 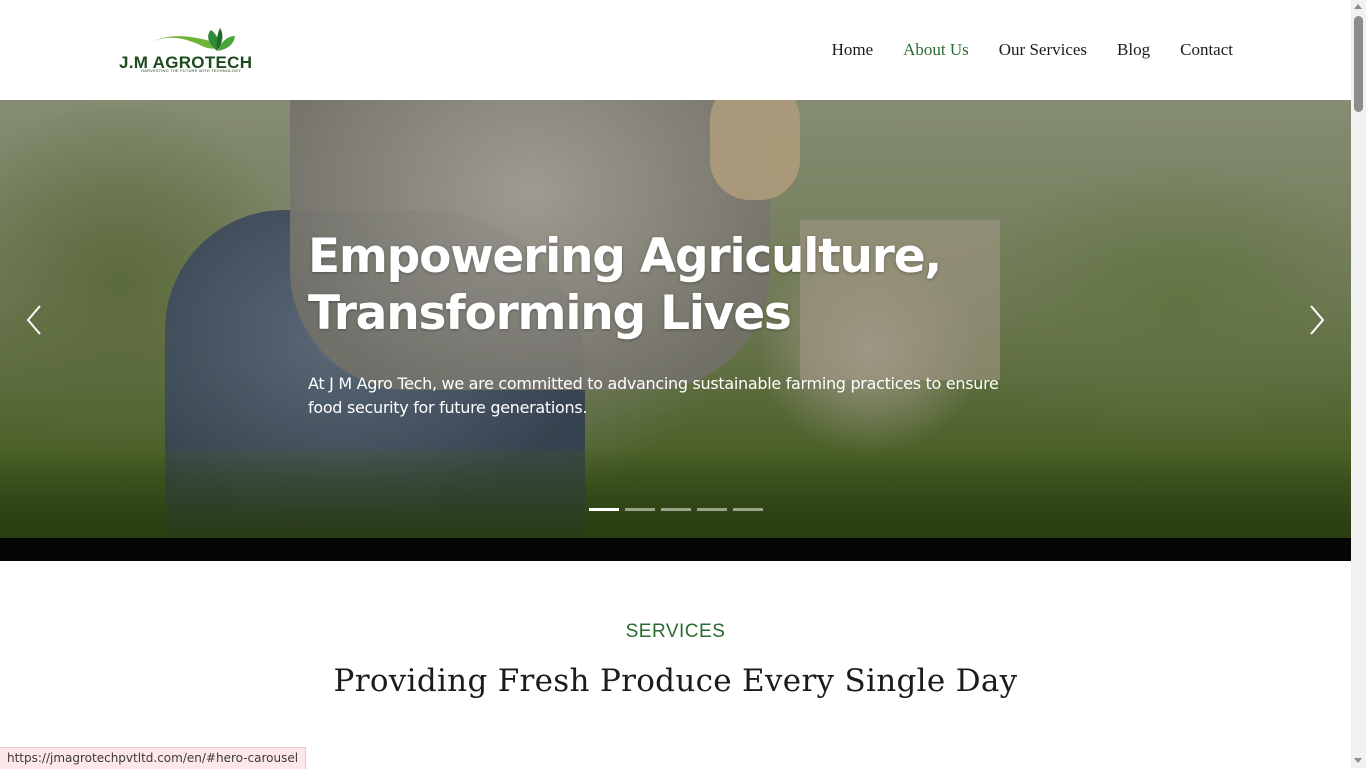 What do you see at coordinates (1133, 50) in the screenshot?
I see `nav-blog: Blog` at bounding box center [1133, 50].